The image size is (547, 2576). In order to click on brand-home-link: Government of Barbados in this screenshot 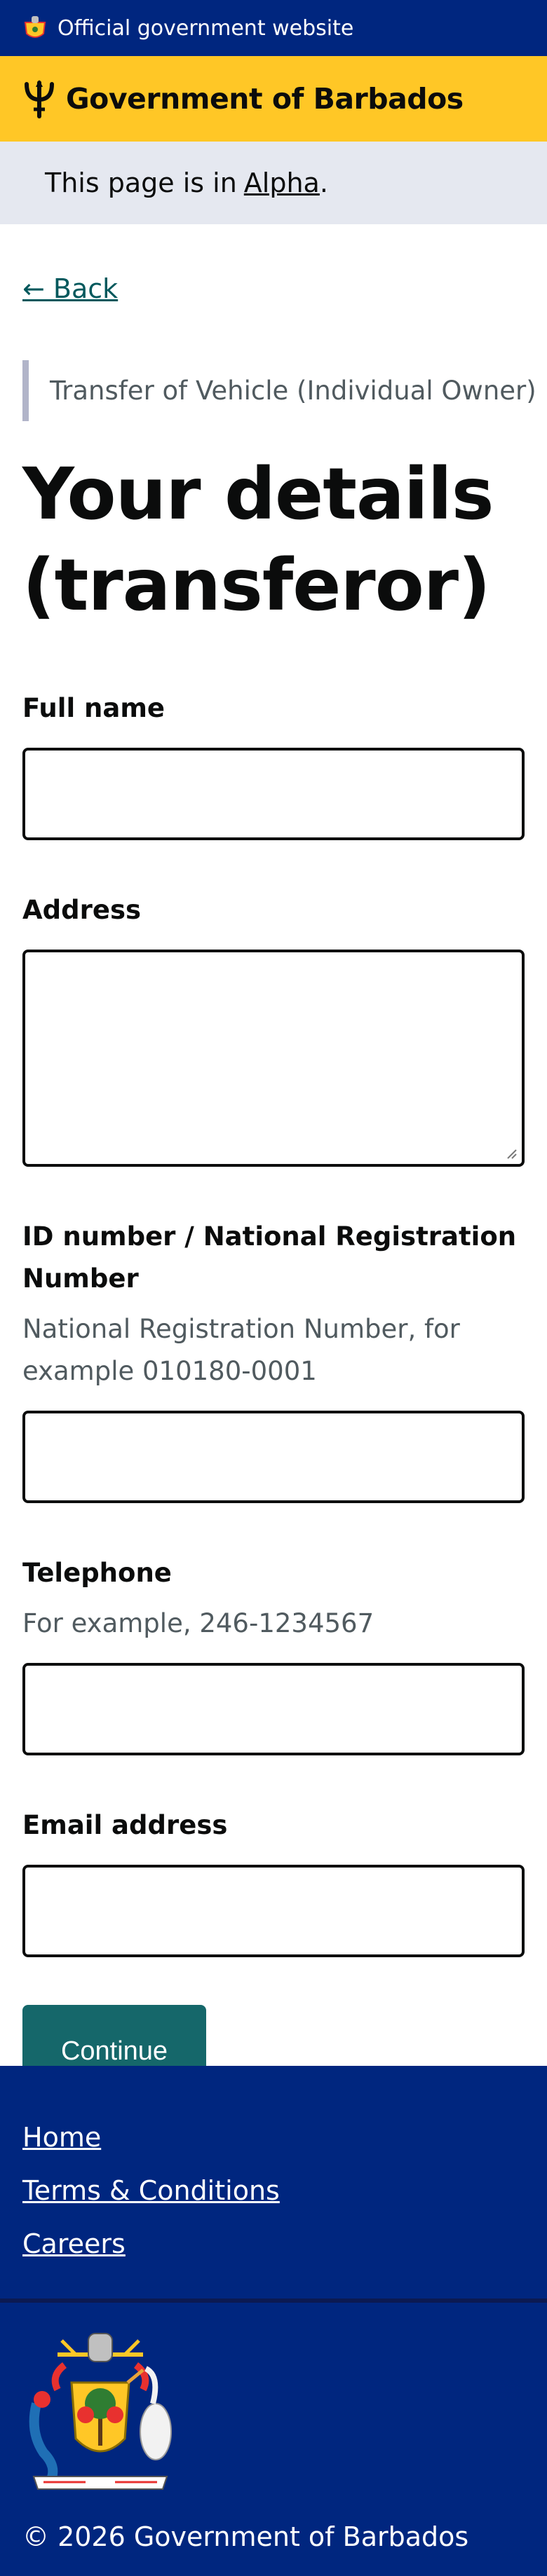, I will do `click(265, 99)`.